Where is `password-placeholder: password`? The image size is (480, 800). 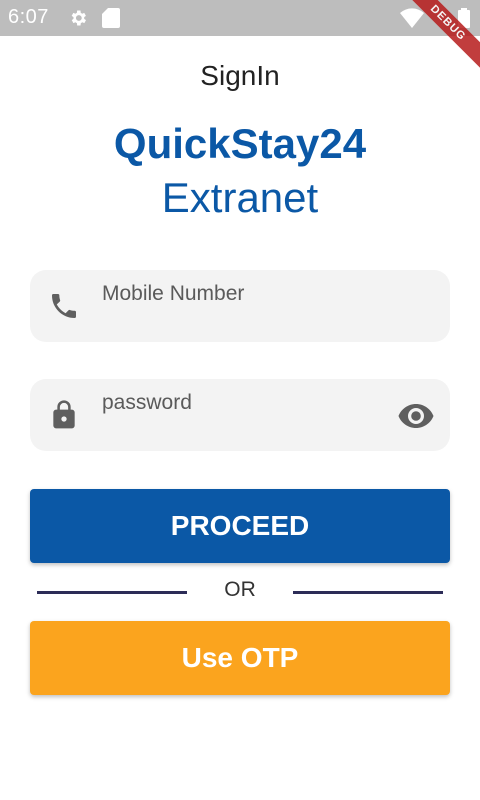
password-placeholder: password is located at coordinates (147, 402).